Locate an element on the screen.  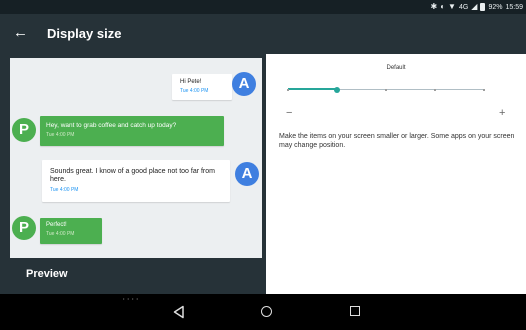
nav-recents-icon is located at coordinates (355, 311).